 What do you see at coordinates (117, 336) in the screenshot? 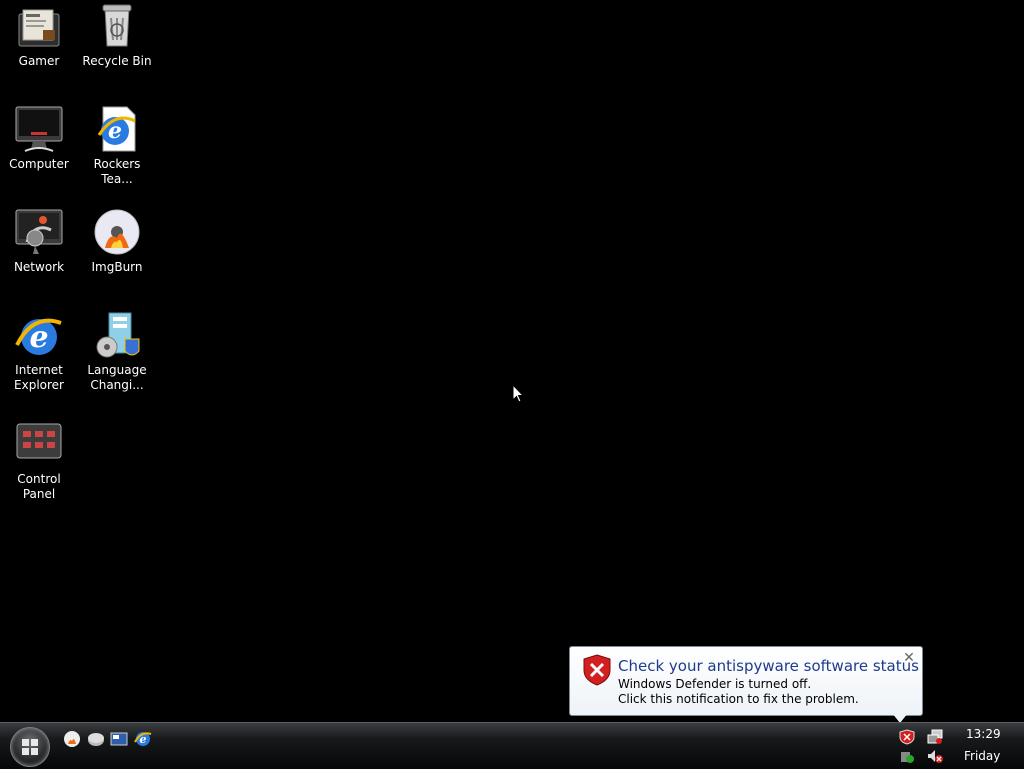
I see `language-changer-icon` at bounding box center [117, 336].